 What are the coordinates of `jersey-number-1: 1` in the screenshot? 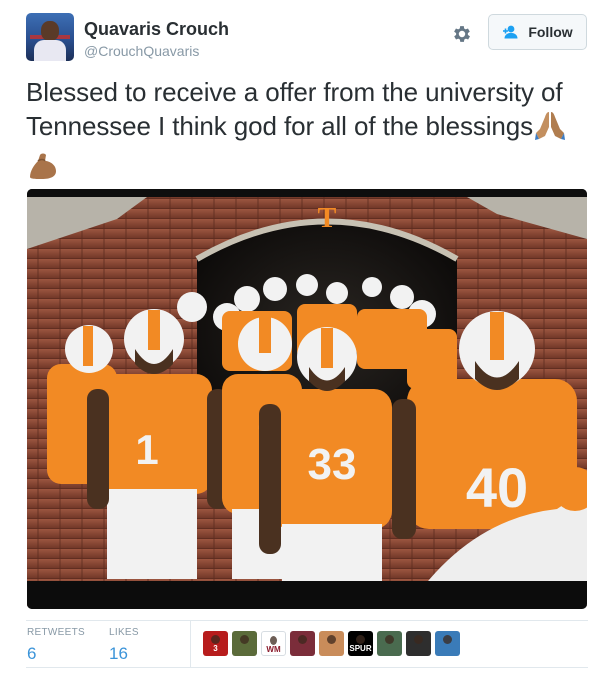 It's located at (146, 449).